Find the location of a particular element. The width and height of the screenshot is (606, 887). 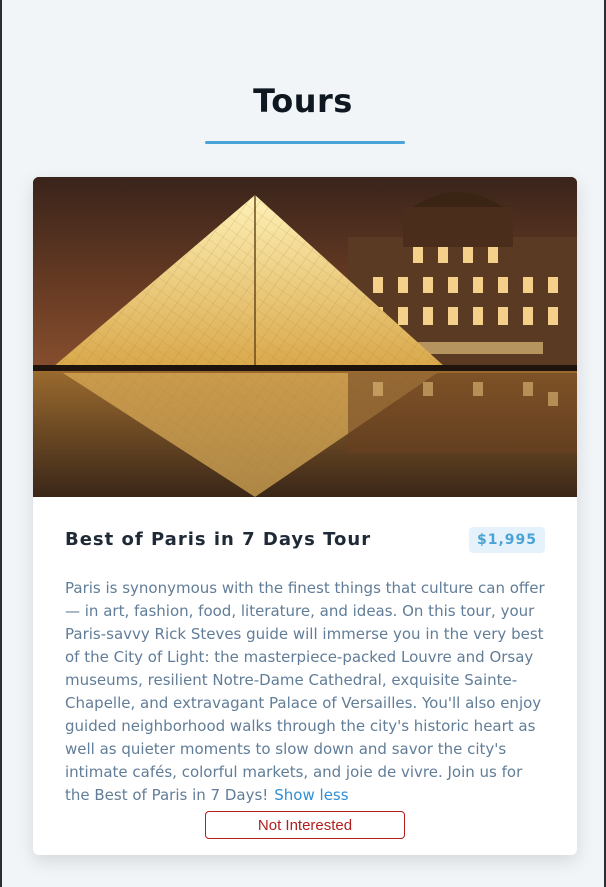

price-badge: $1,995 is located at coordinates (506, 540).